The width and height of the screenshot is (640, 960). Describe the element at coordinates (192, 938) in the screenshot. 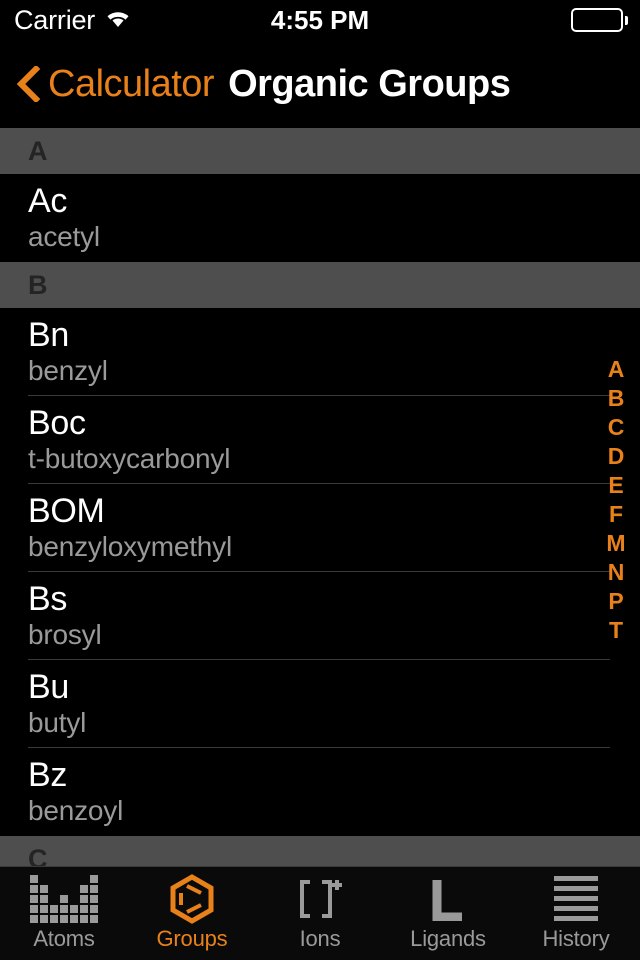

I see `tab-label: Groups` at that location.